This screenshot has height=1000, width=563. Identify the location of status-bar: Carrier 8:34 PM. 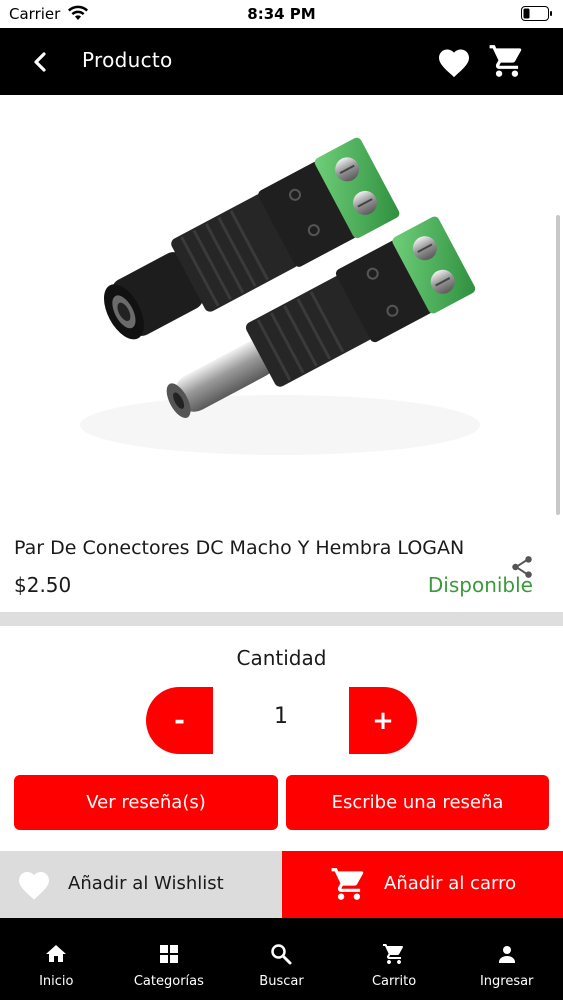
(281, 14).